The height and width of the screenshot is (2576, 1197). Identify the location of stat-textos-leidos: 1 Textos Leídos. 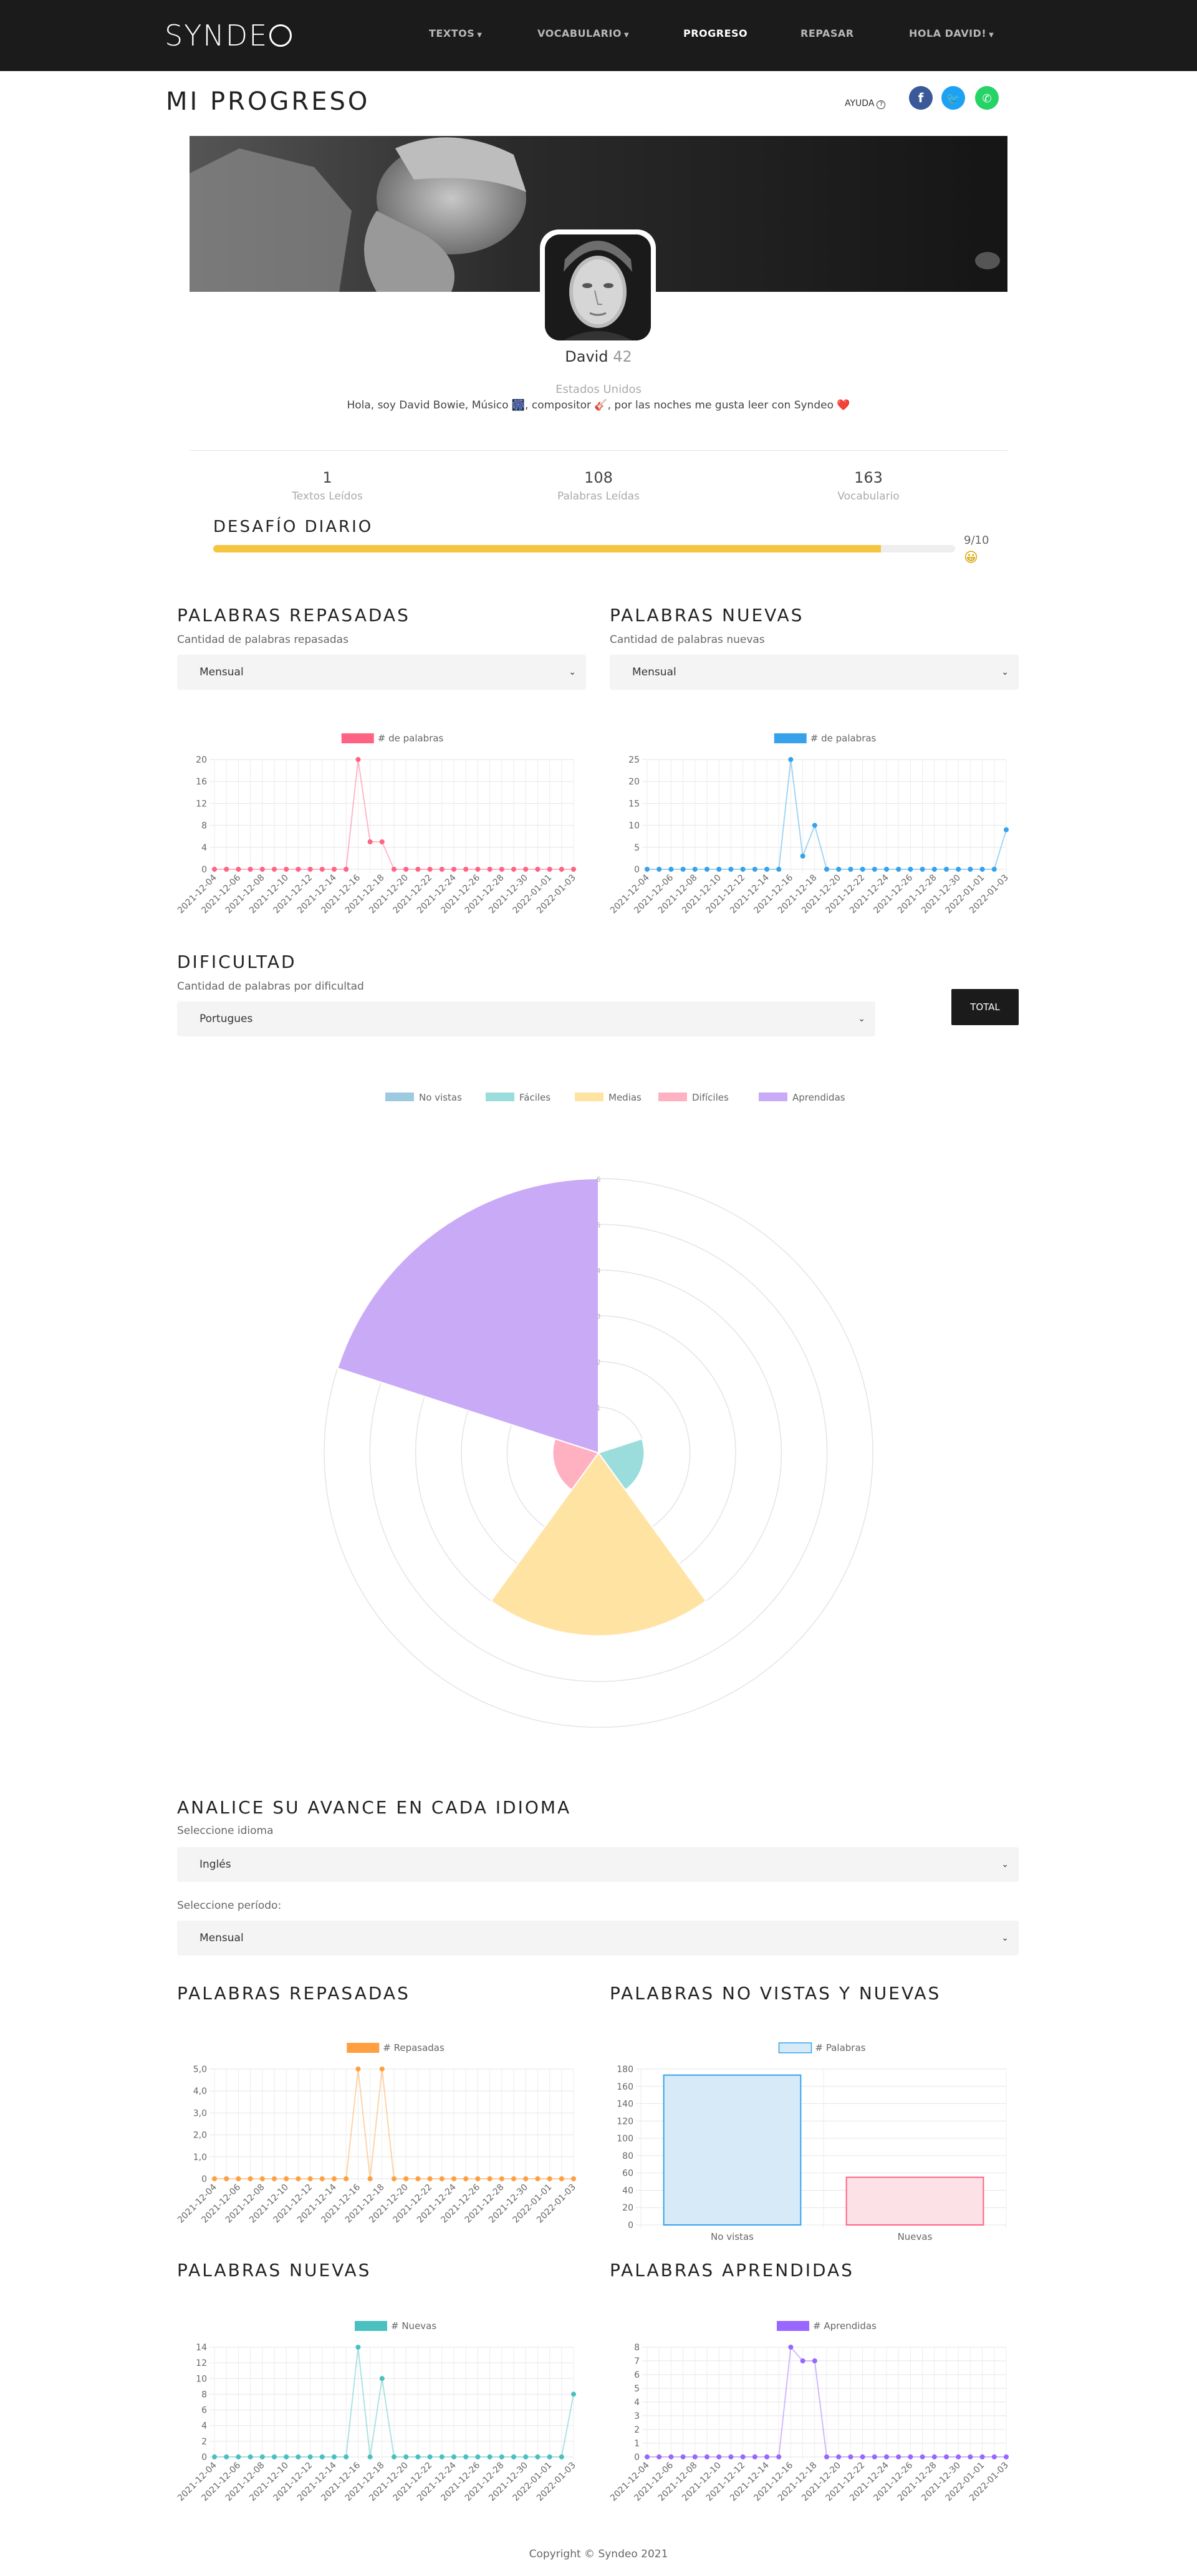
(327, 486).